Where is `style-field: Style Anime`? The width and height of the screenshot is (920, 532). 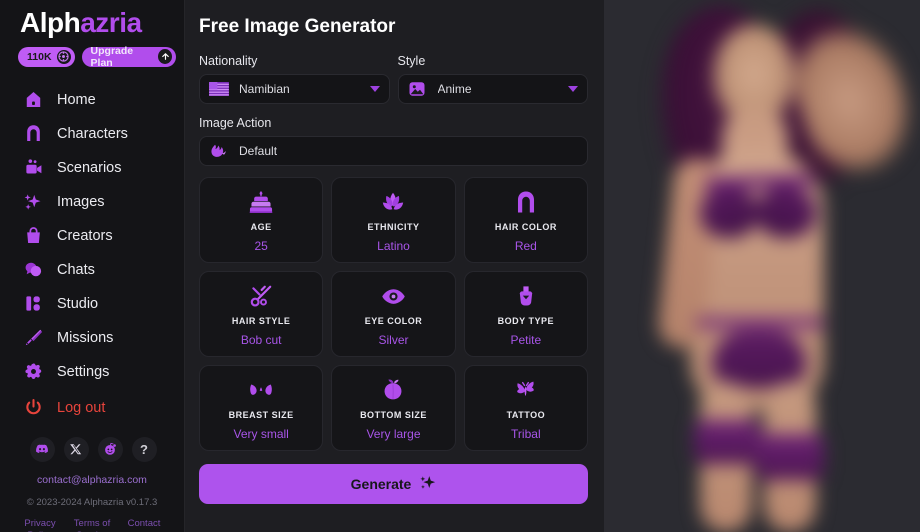 style-field: Style Anime is located at coordinates (492, 79).